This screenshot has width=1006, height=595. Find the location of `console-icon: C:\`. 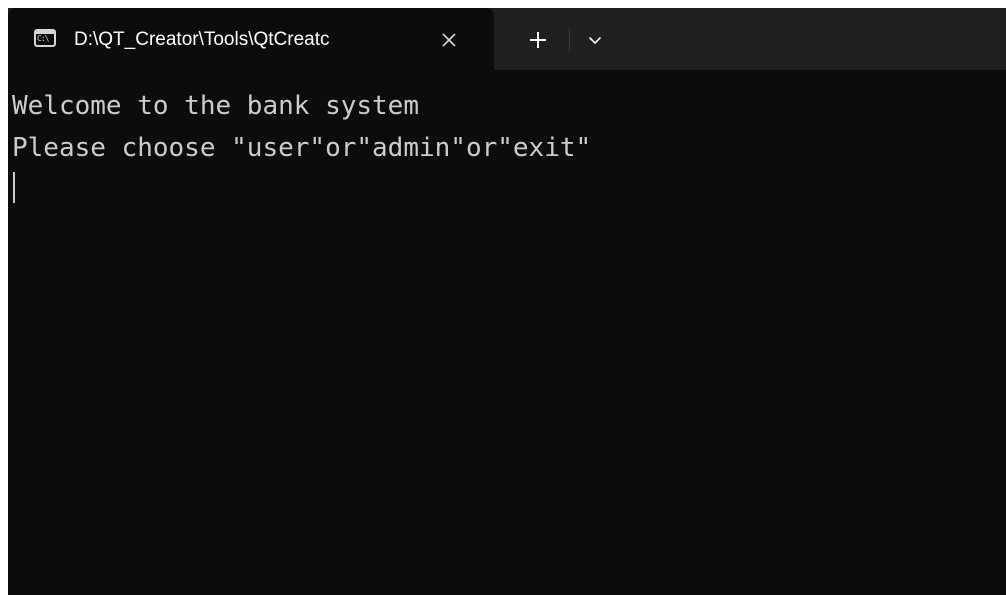

console-icon: C:\ is located at coordinates (45, 38).